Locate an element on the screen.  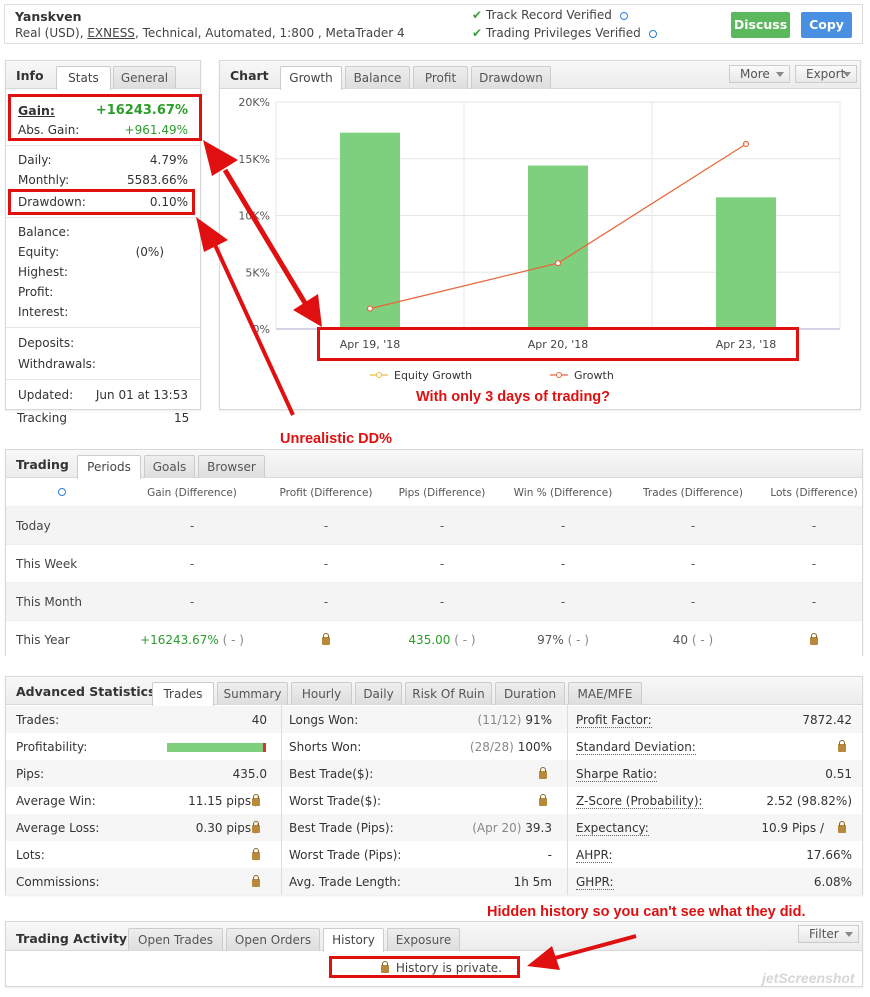
row-label: This Month is located at coordinates (49, 602).